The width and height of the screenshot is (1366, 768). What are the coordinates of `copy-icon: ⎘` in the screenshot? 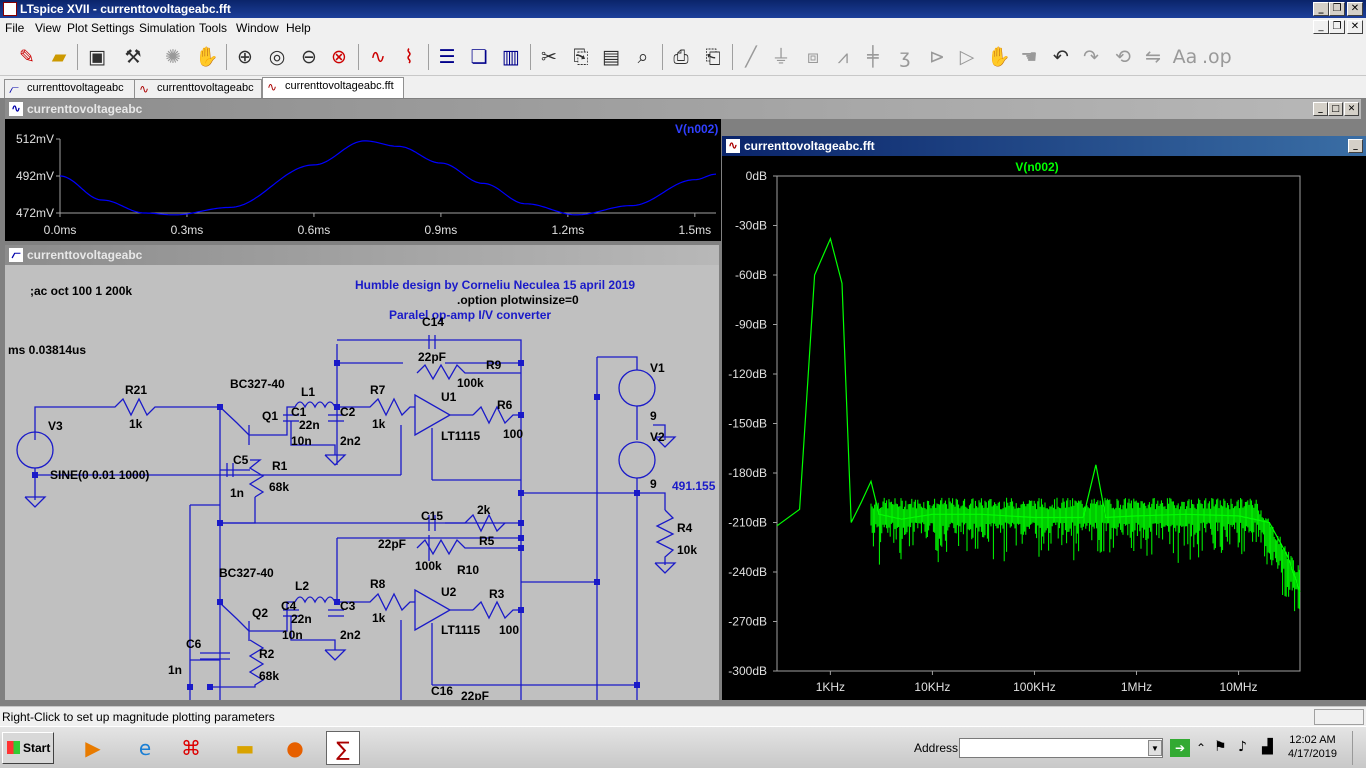 It's located at (581, 57).